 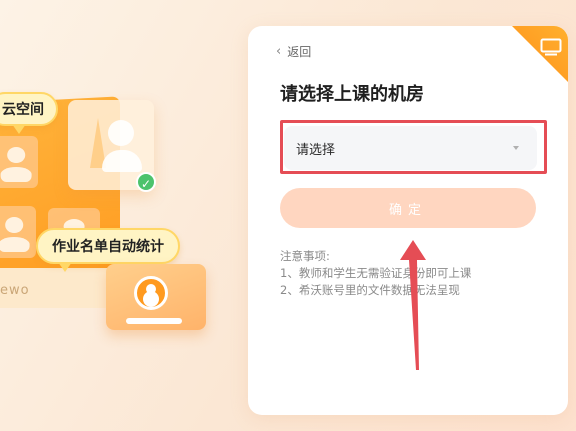 What do you see at coordinates (146, 182) in the screenshot?
I see `check-icon: ✓` at bounding box center [146, 182].